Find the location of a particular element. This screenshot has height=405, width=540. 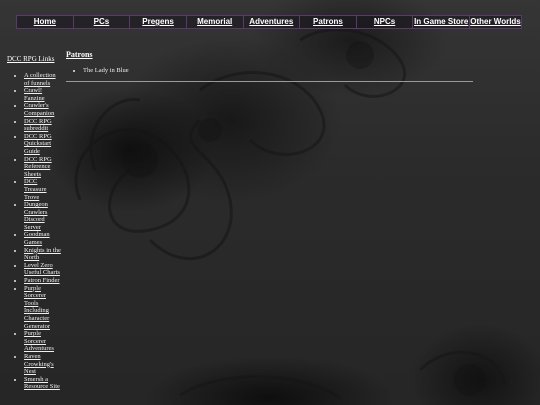

sidebar-item: DCC RPG Quickstart Guide is located at coordinates (42, 144).